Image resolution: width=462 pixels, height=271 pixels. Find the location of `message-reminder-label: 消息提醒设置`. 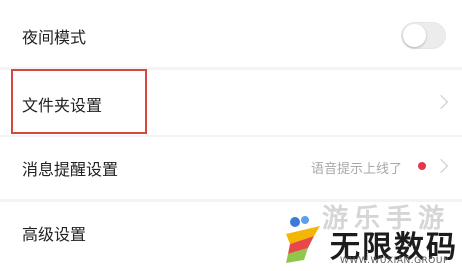

message-reminder-label: 消息提醒设置 is located at coordinates (70, 169).